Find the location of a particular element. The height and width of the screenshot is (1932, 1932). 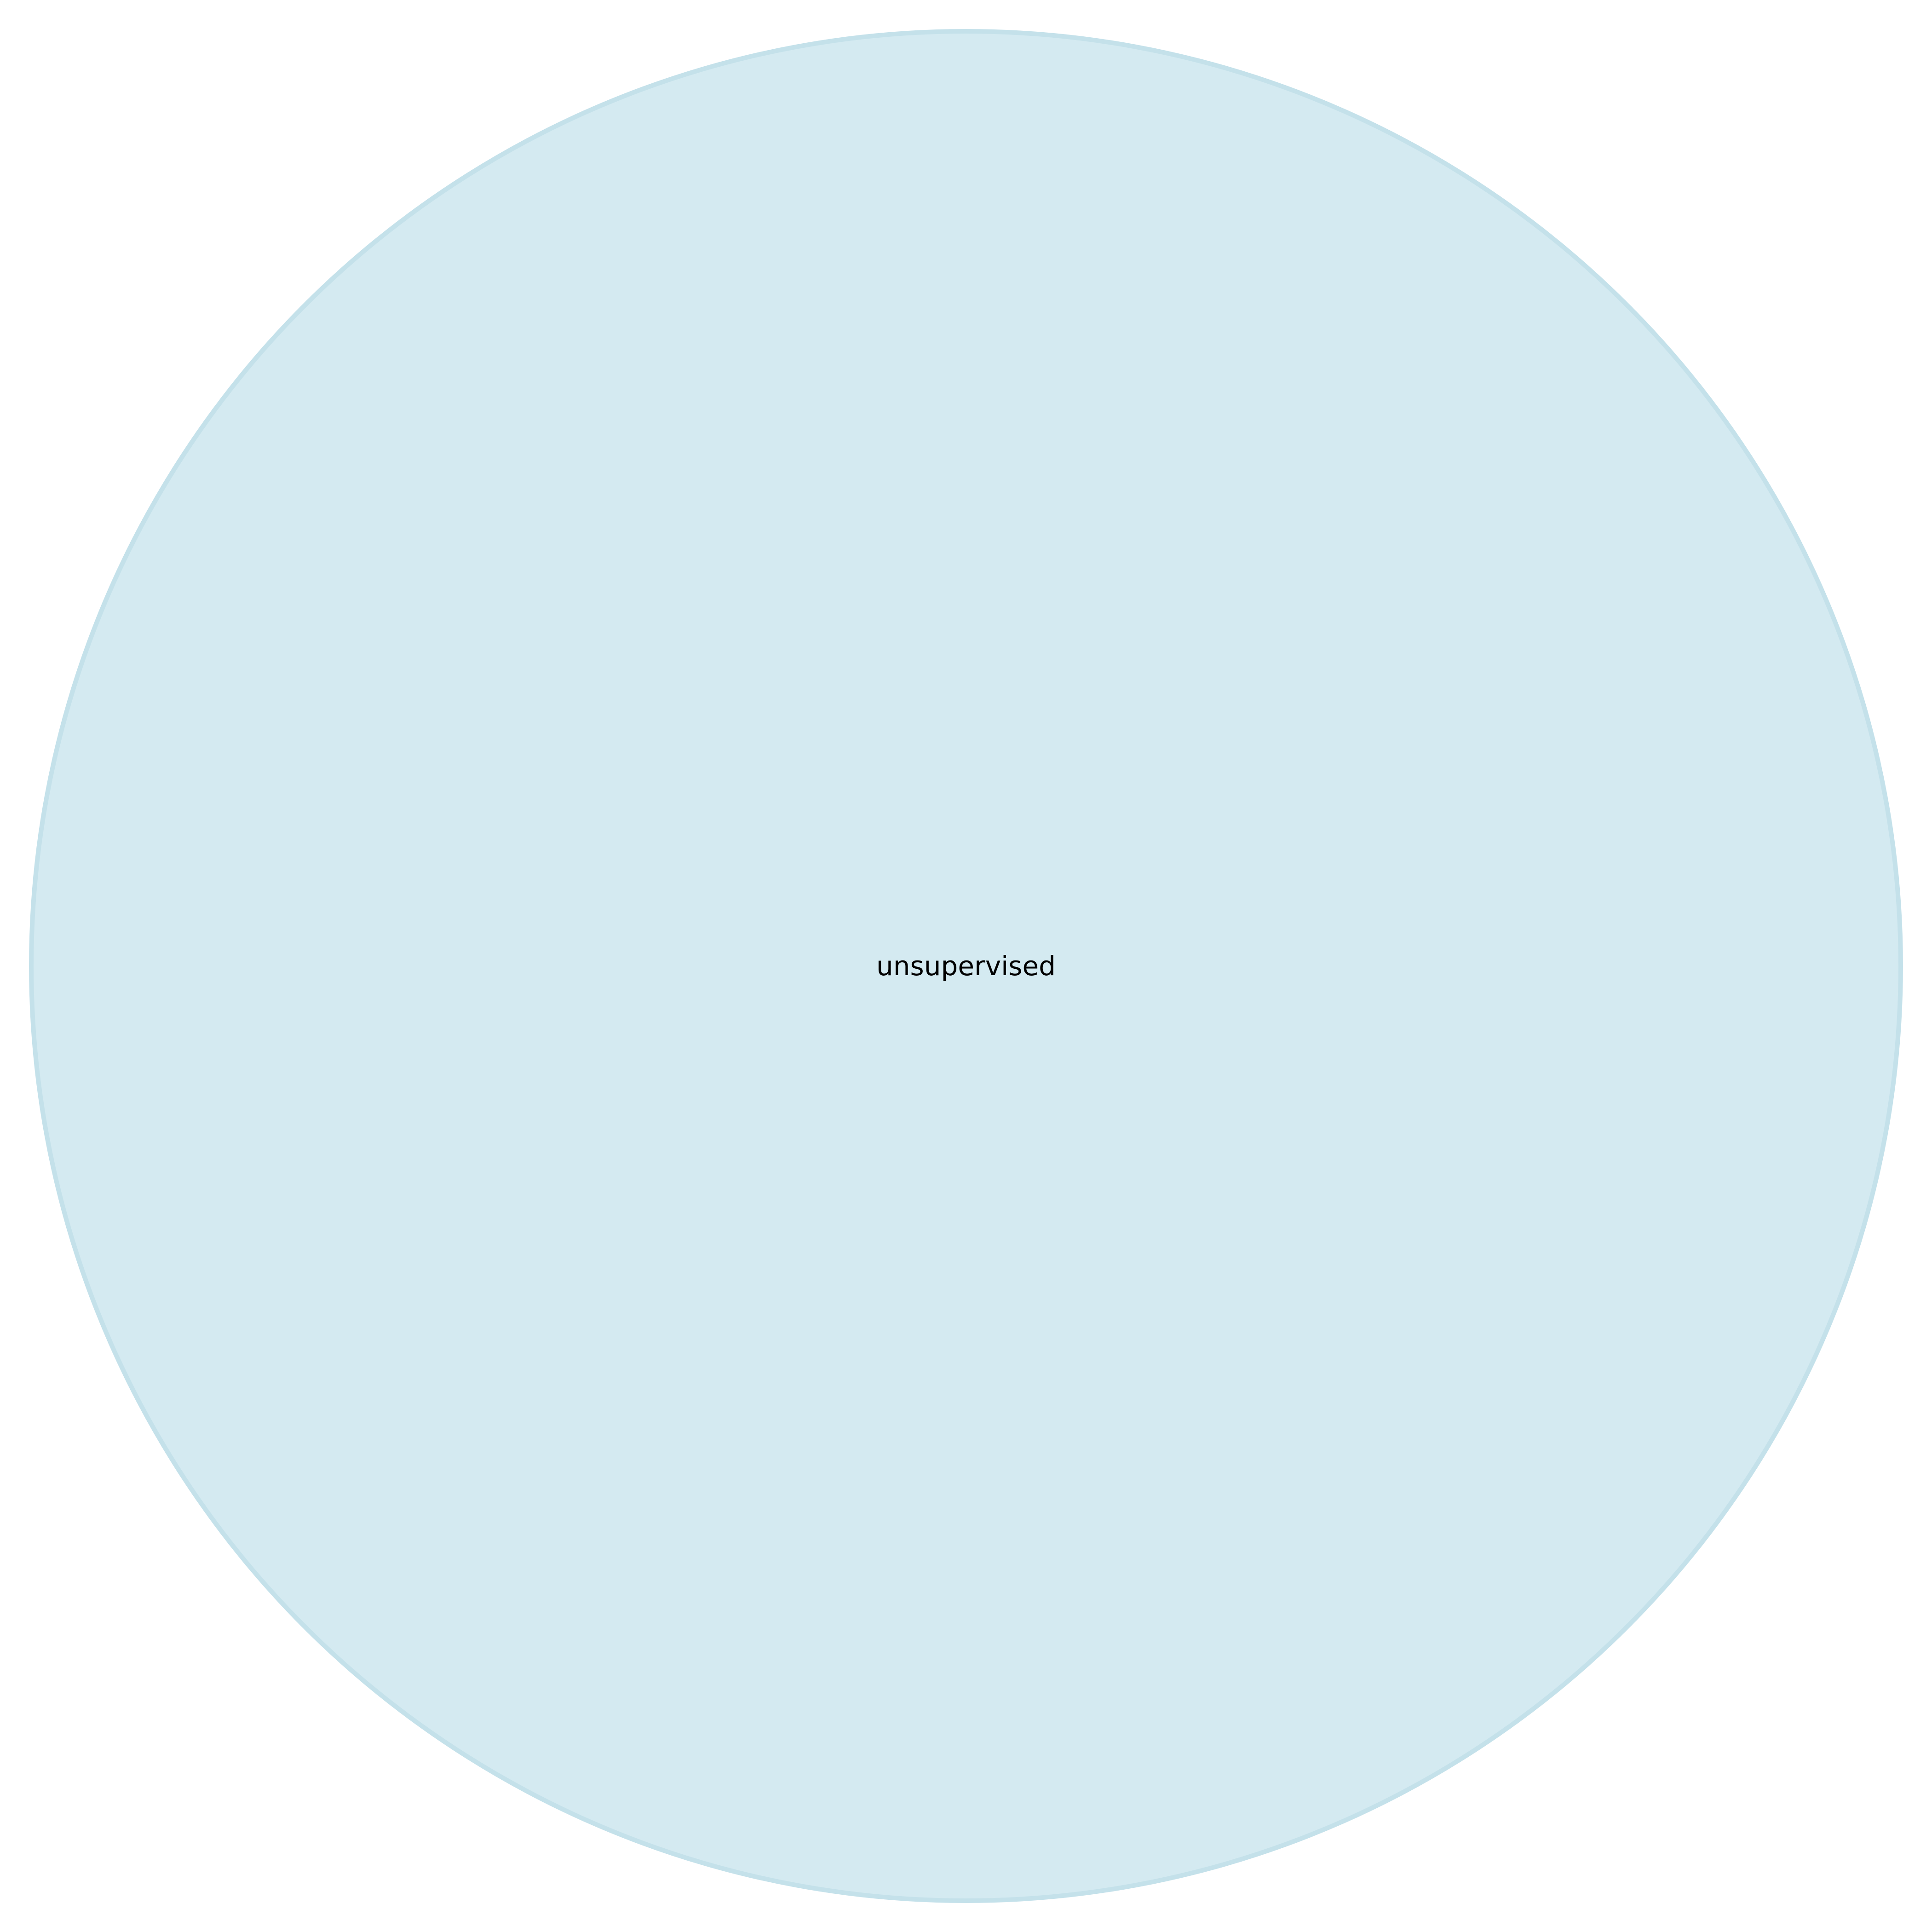

circle-label-unsupervised: unsupervised is located at coordinates (966, 966).